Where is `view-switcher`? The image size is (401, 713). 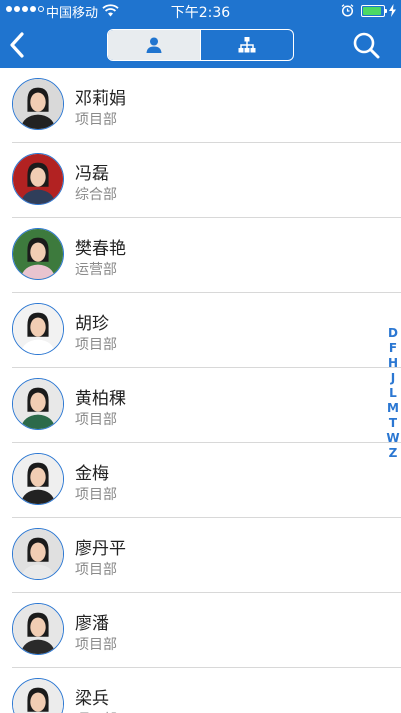 view-switcher is located at coordinates (200, 45).